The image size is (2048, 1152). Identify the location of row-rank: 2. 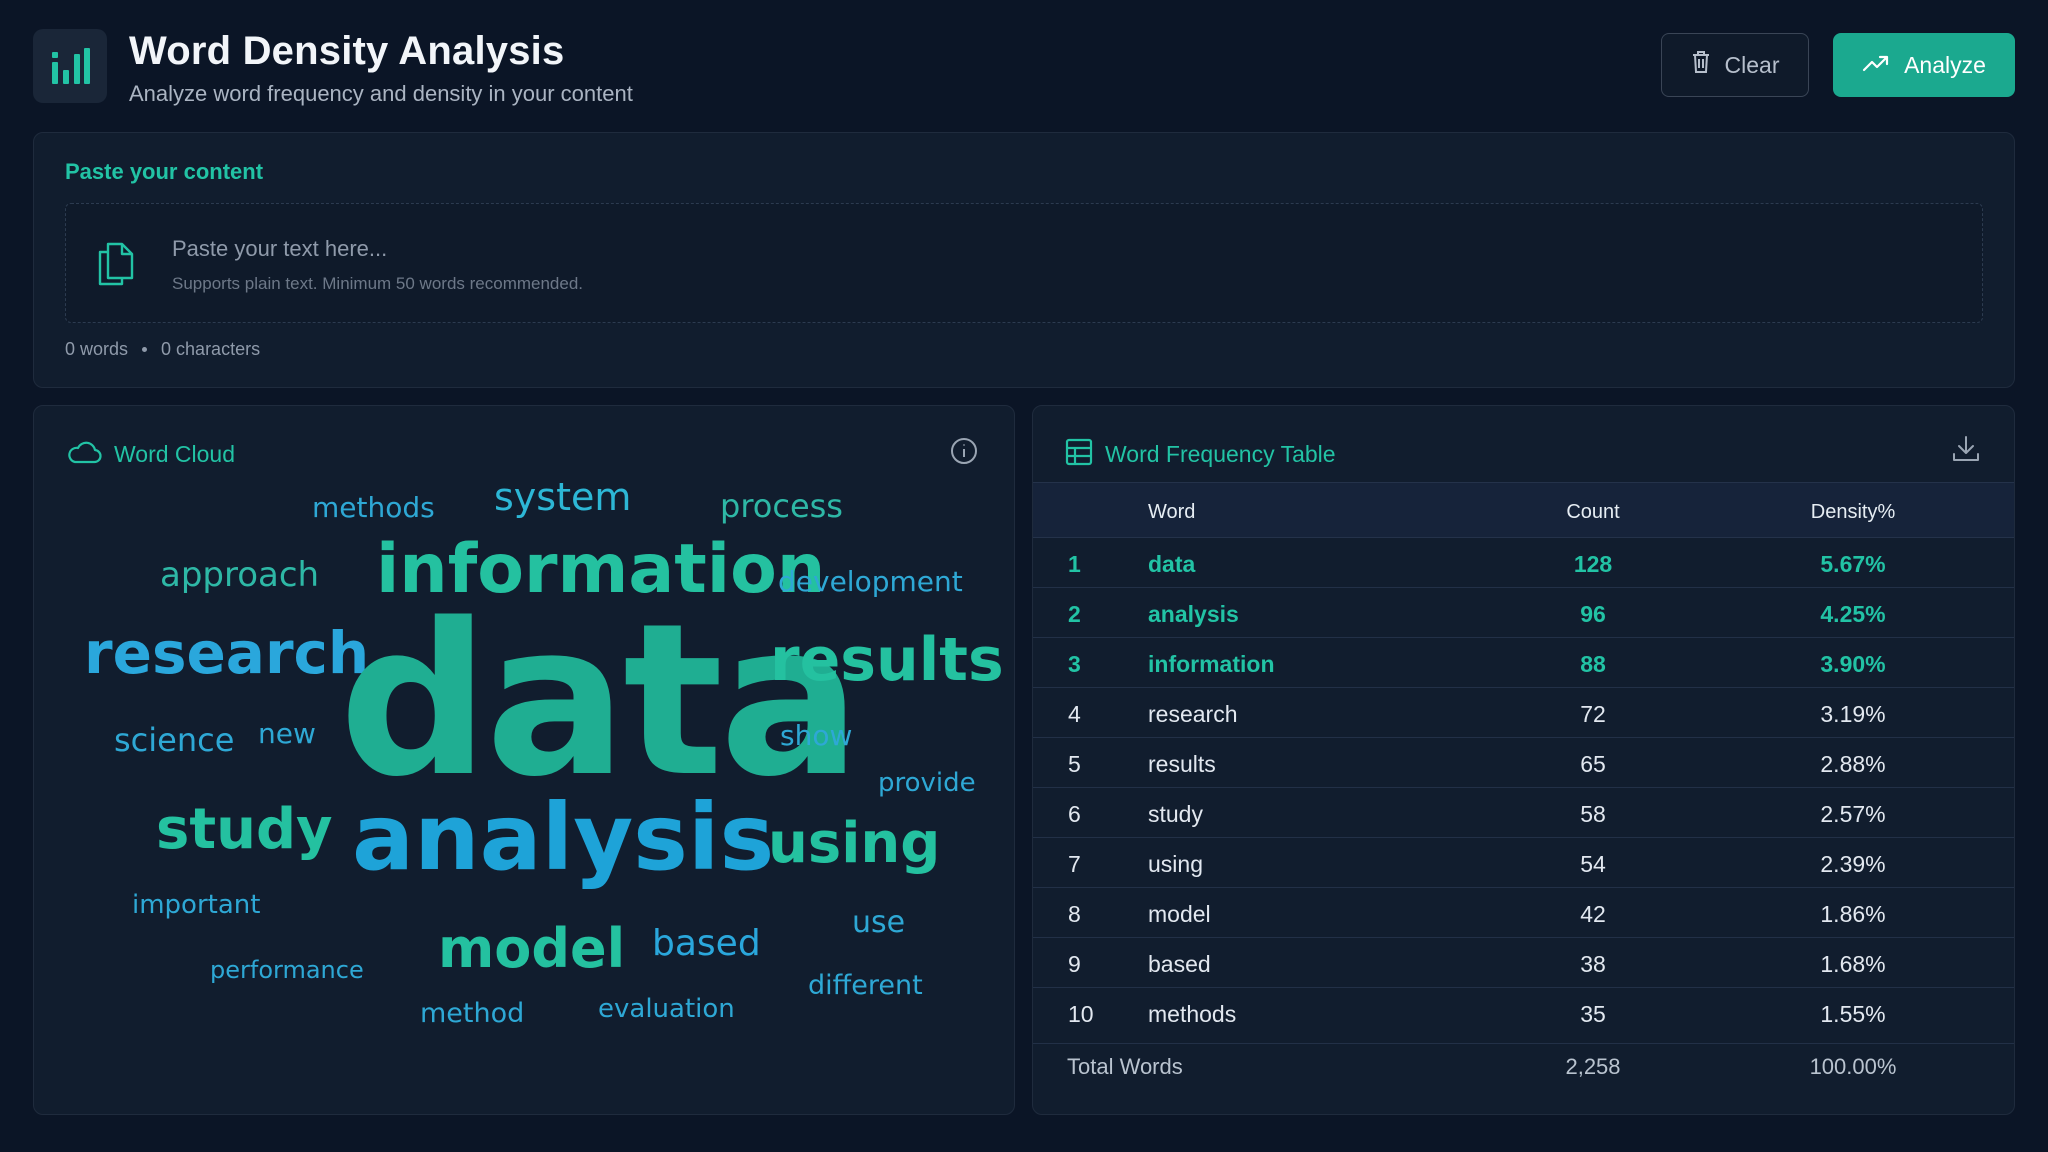
(1074, 614).